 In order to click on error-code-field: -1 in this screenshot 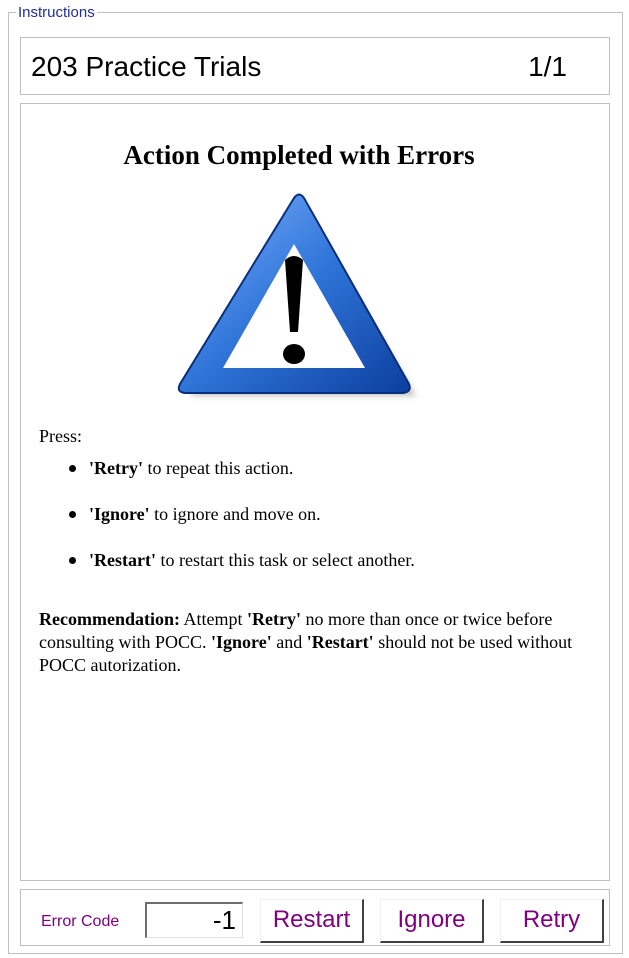, I will do `click(194, 920)`.